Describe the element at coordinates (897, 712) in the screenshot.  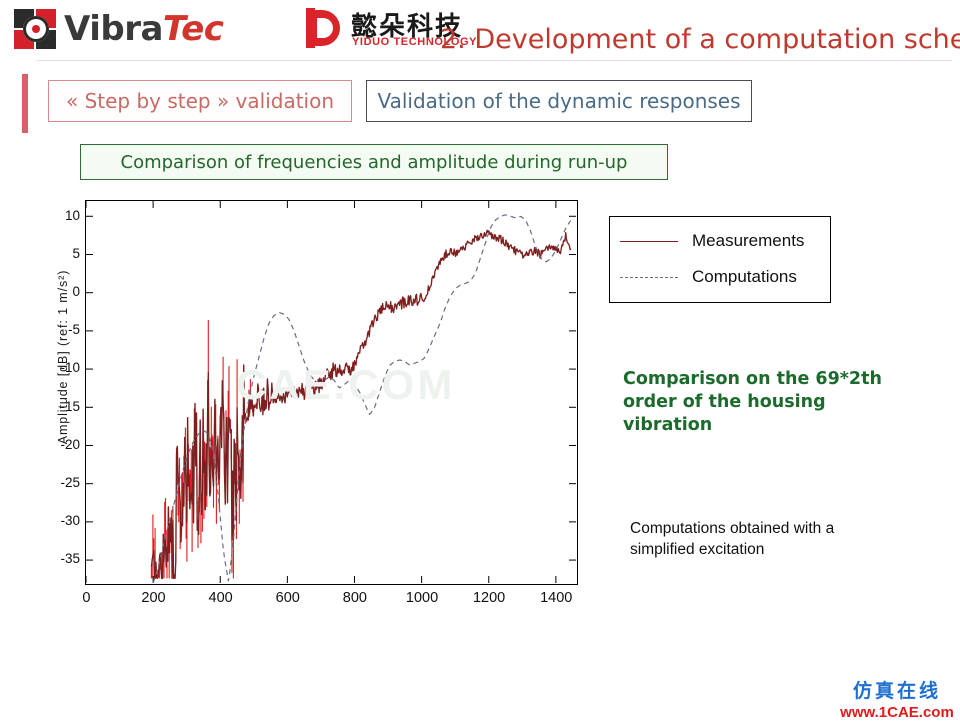
I see `watermark-url: www.1CAE.com` at that location.